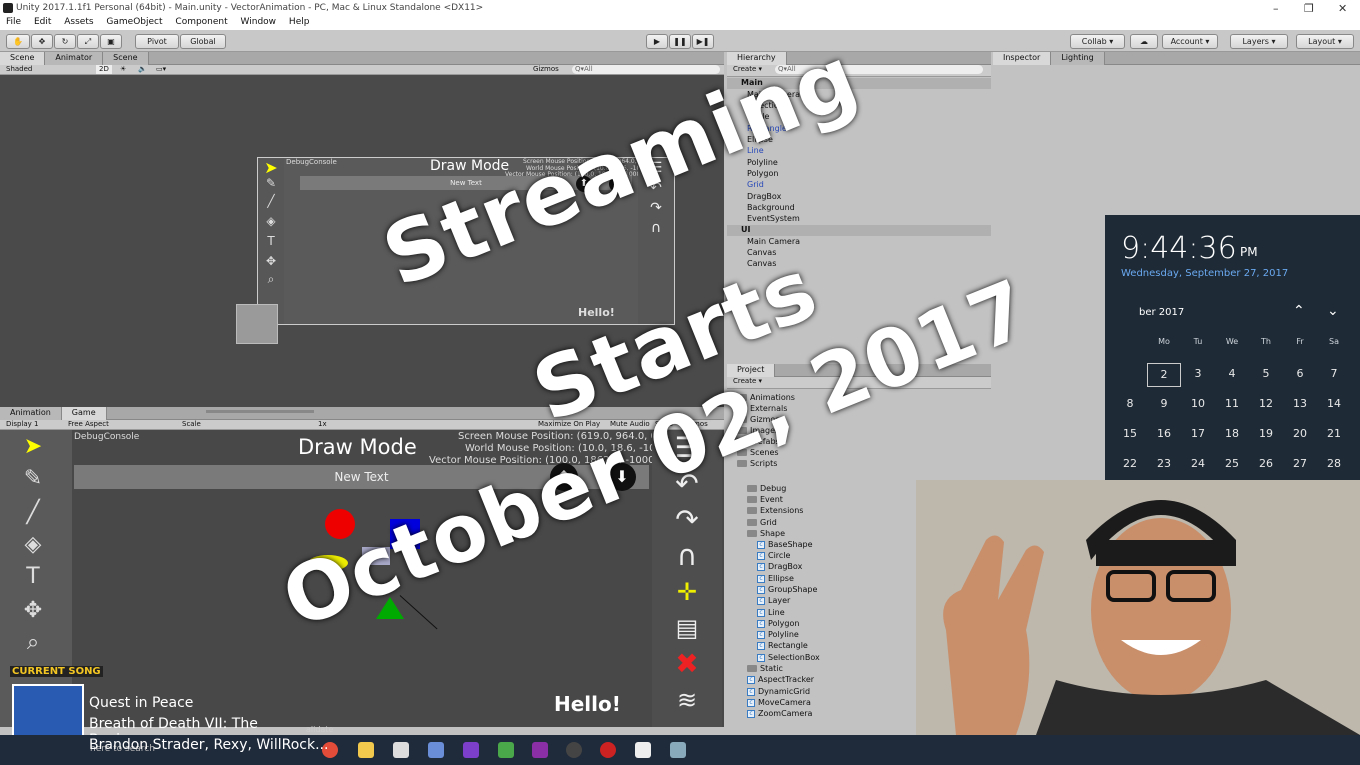 Image resolution: width=1360 pixels, height=765 pixels. Describe the element at coordinates (13, 22) in the screenshot. I see `menu-file: File` at that location.